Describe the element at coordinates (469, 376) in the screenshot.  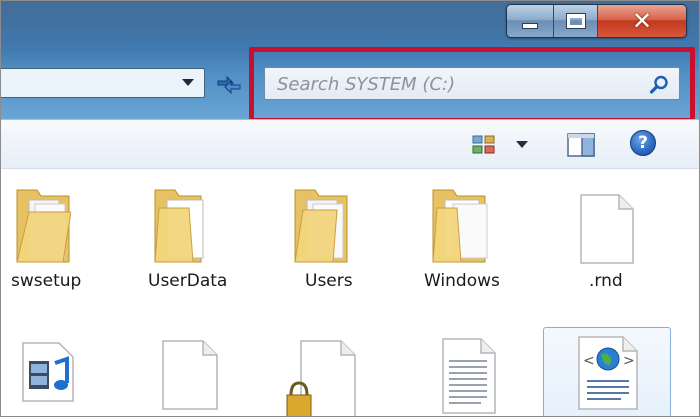
I see `text-file-icon` at that location.